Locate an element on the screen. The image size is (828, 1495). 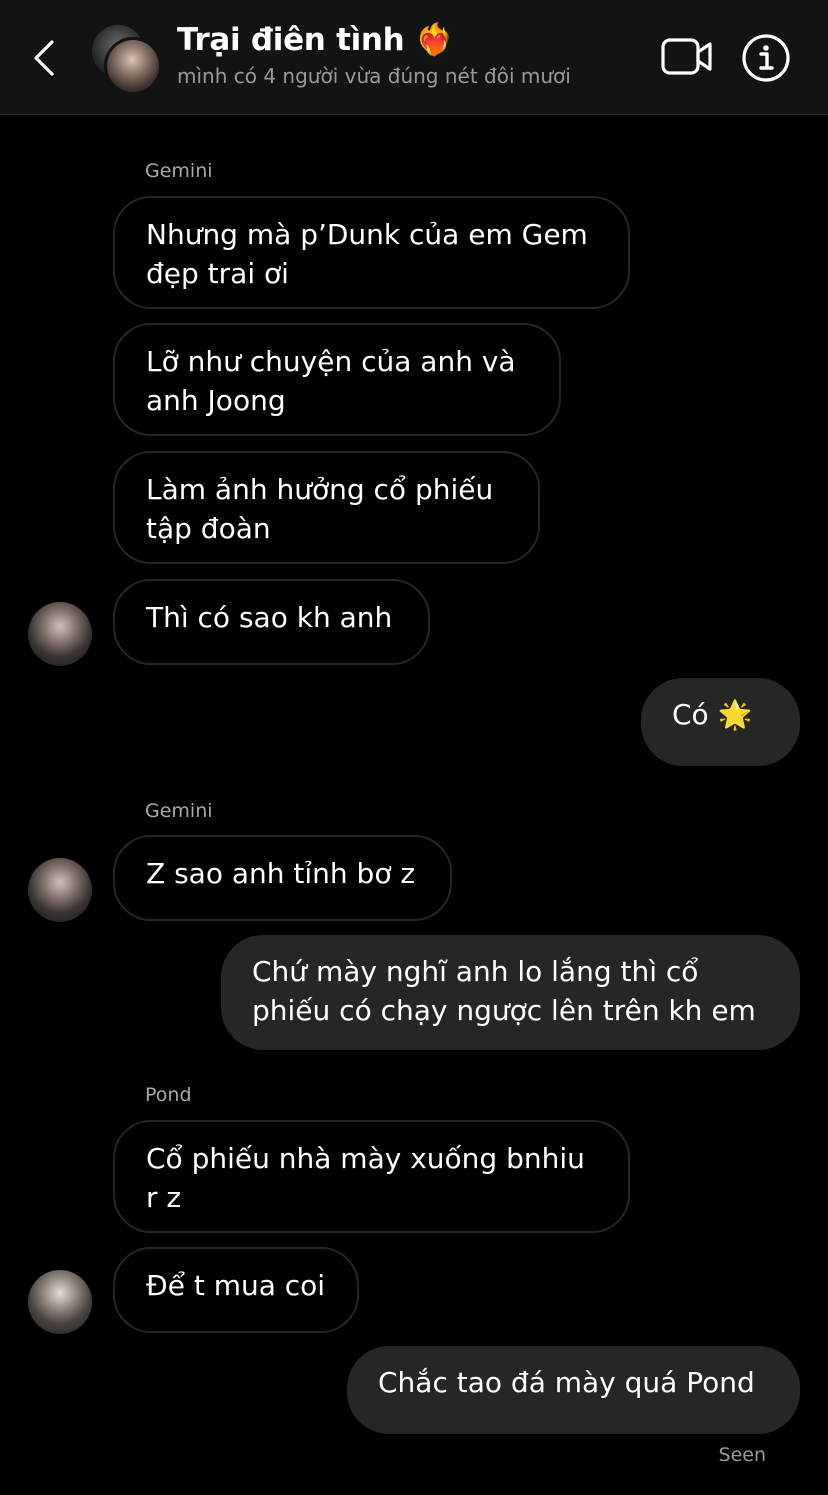
message-bubble-incoming: Z sao anh tỉnh bơ z is located at coordinates (282, 878).